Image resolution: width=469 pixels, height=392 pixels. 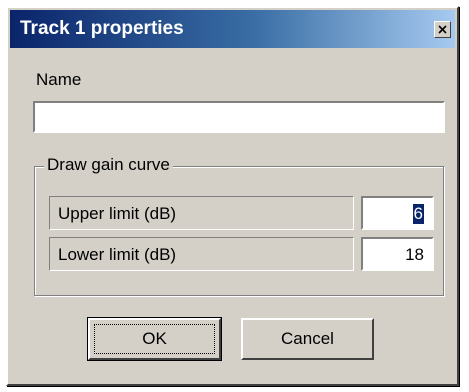 What do you see at coordinates (117, 254) in the screenshot?
I see `lower-limit-label: Lower limit (dB)` at bounding box center [117, 254].